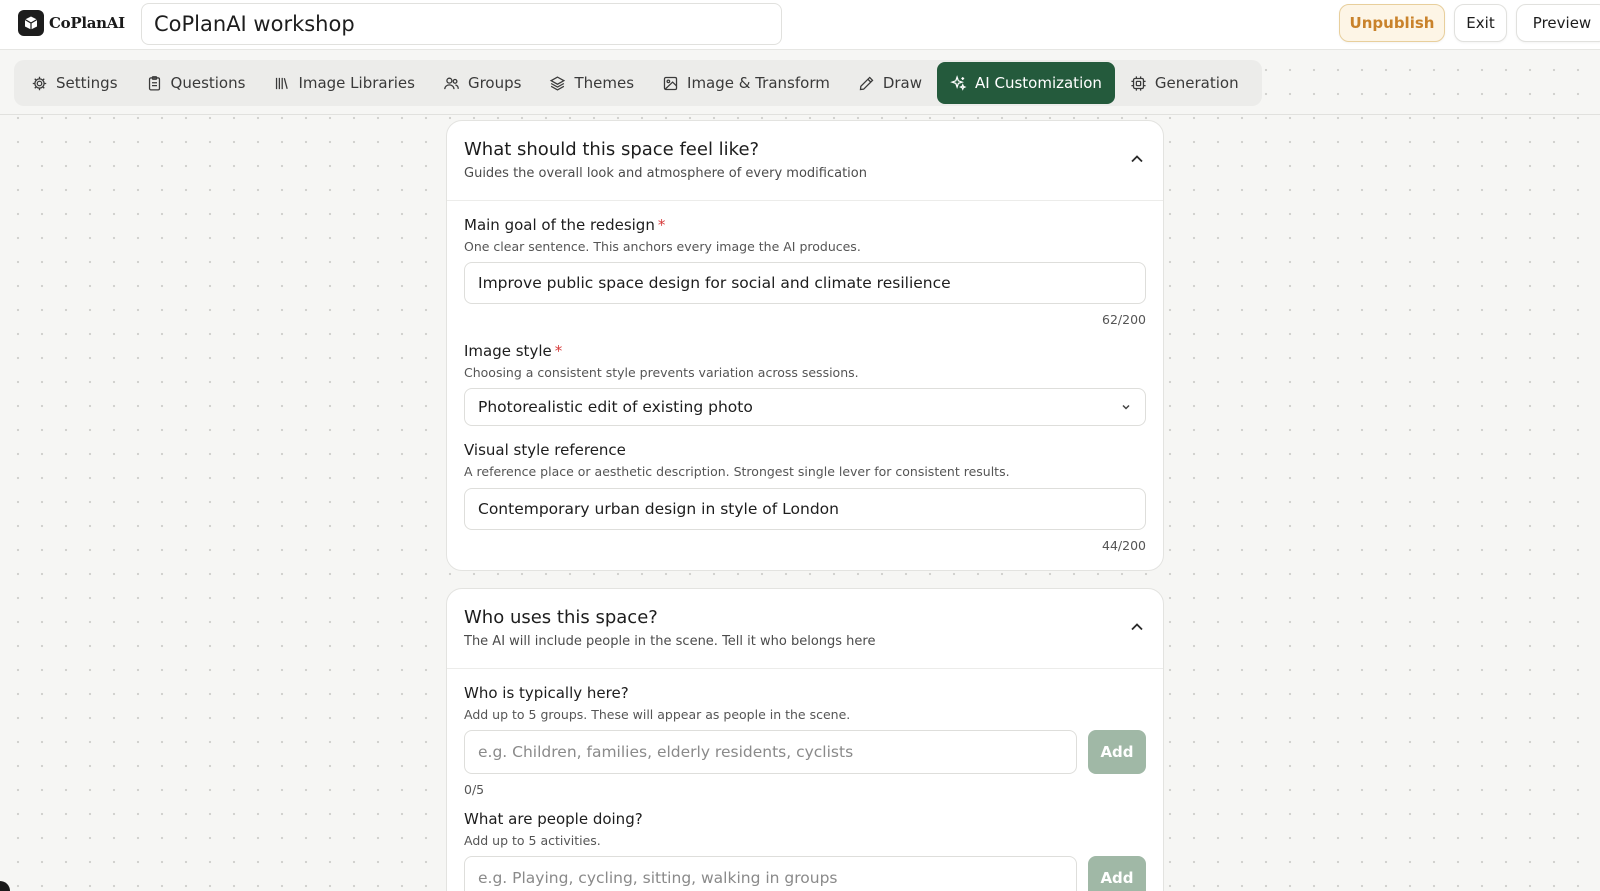 This screenshot has height=891, width=1600. I want to click on style-label: Image style *, so click(805, 351).